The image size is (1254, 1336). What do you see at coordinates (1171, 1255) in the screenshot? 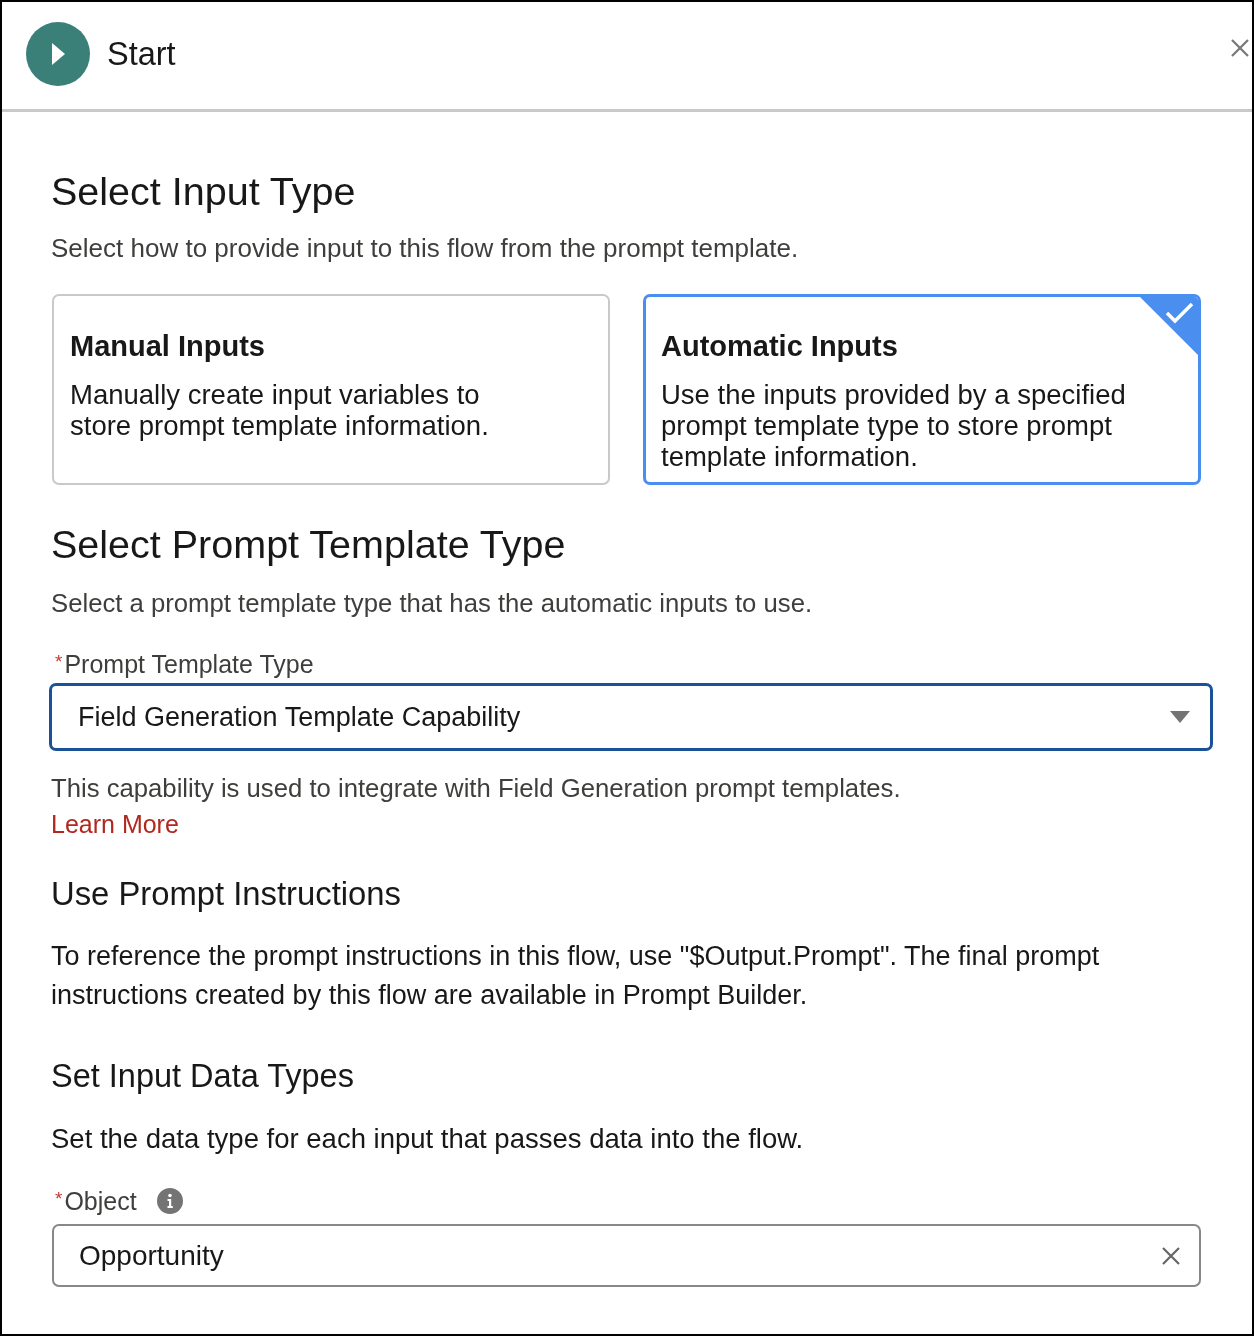
I see `clear-icon` at bounding box center [1171, 1255].